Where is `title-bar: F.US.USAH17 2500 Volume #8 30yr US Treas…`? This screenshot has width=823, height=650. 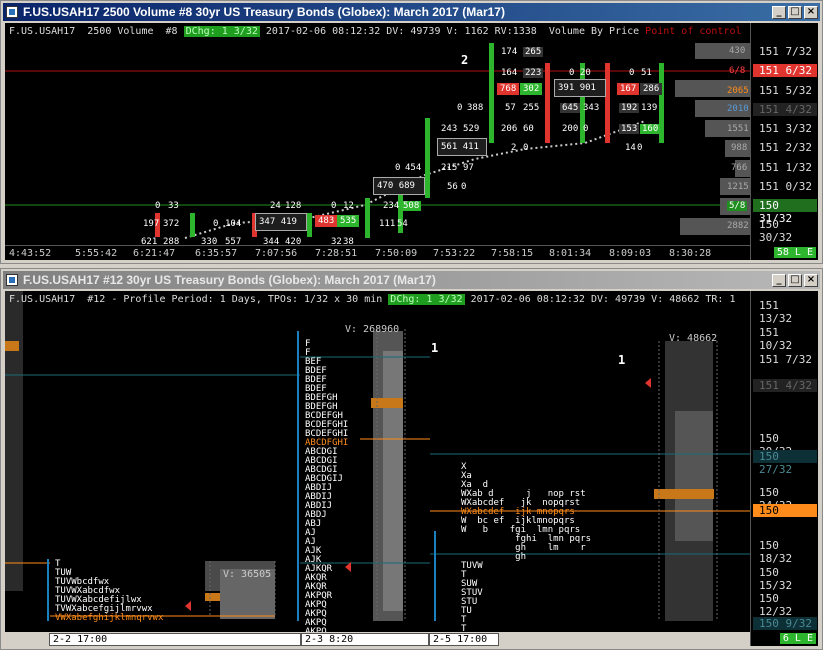 title-bar: F.US.USAH17 2500 Volume #8 30yr US Treas… is located at coordinates (411, 12).